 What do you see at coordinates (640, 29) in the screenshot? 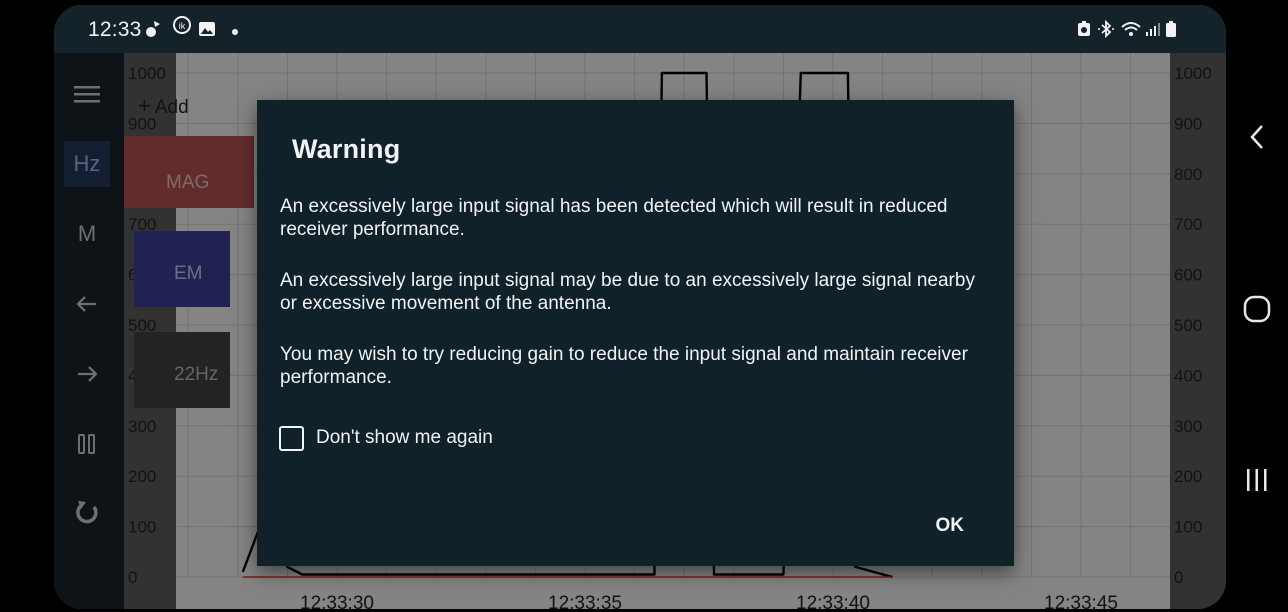
I see `status-bar: 12:33 ik` at bounding box center [640, 29].